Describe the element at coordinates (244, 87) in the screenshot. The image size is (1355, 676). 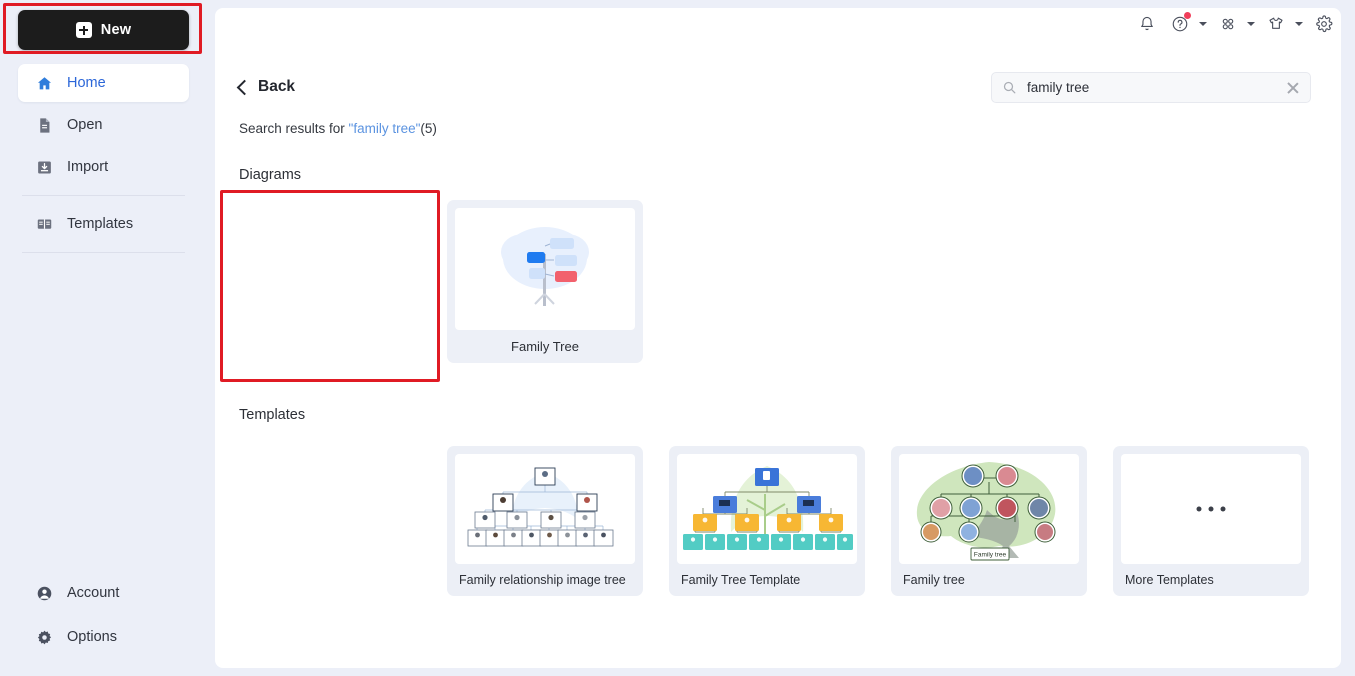
I see `chevron-left-icon` at that location.